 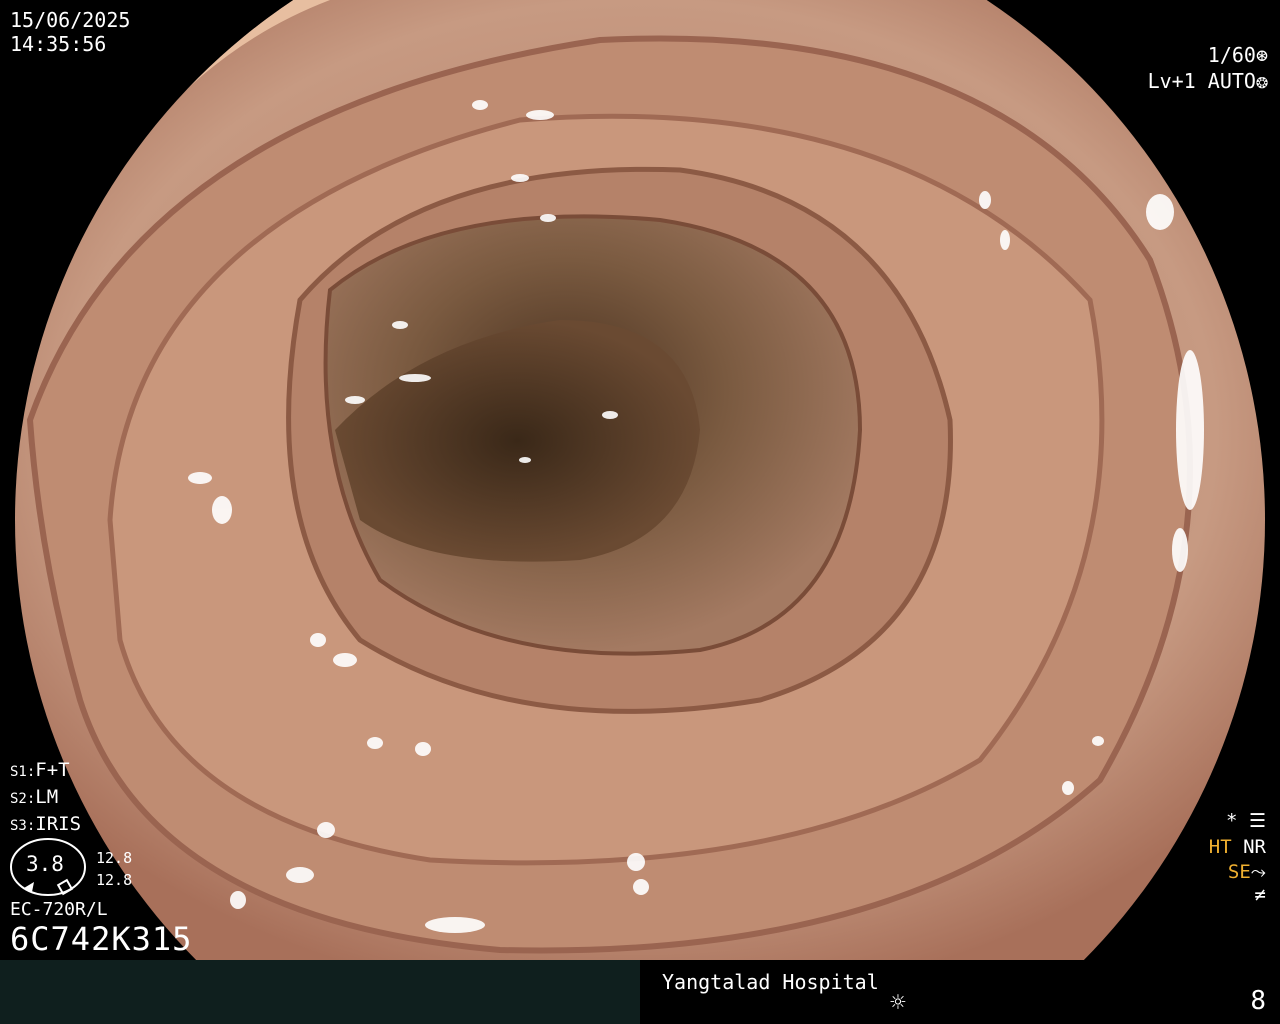 I want to click on gauge-side-values: 12.8 12.8, so click(x=114, y=869).